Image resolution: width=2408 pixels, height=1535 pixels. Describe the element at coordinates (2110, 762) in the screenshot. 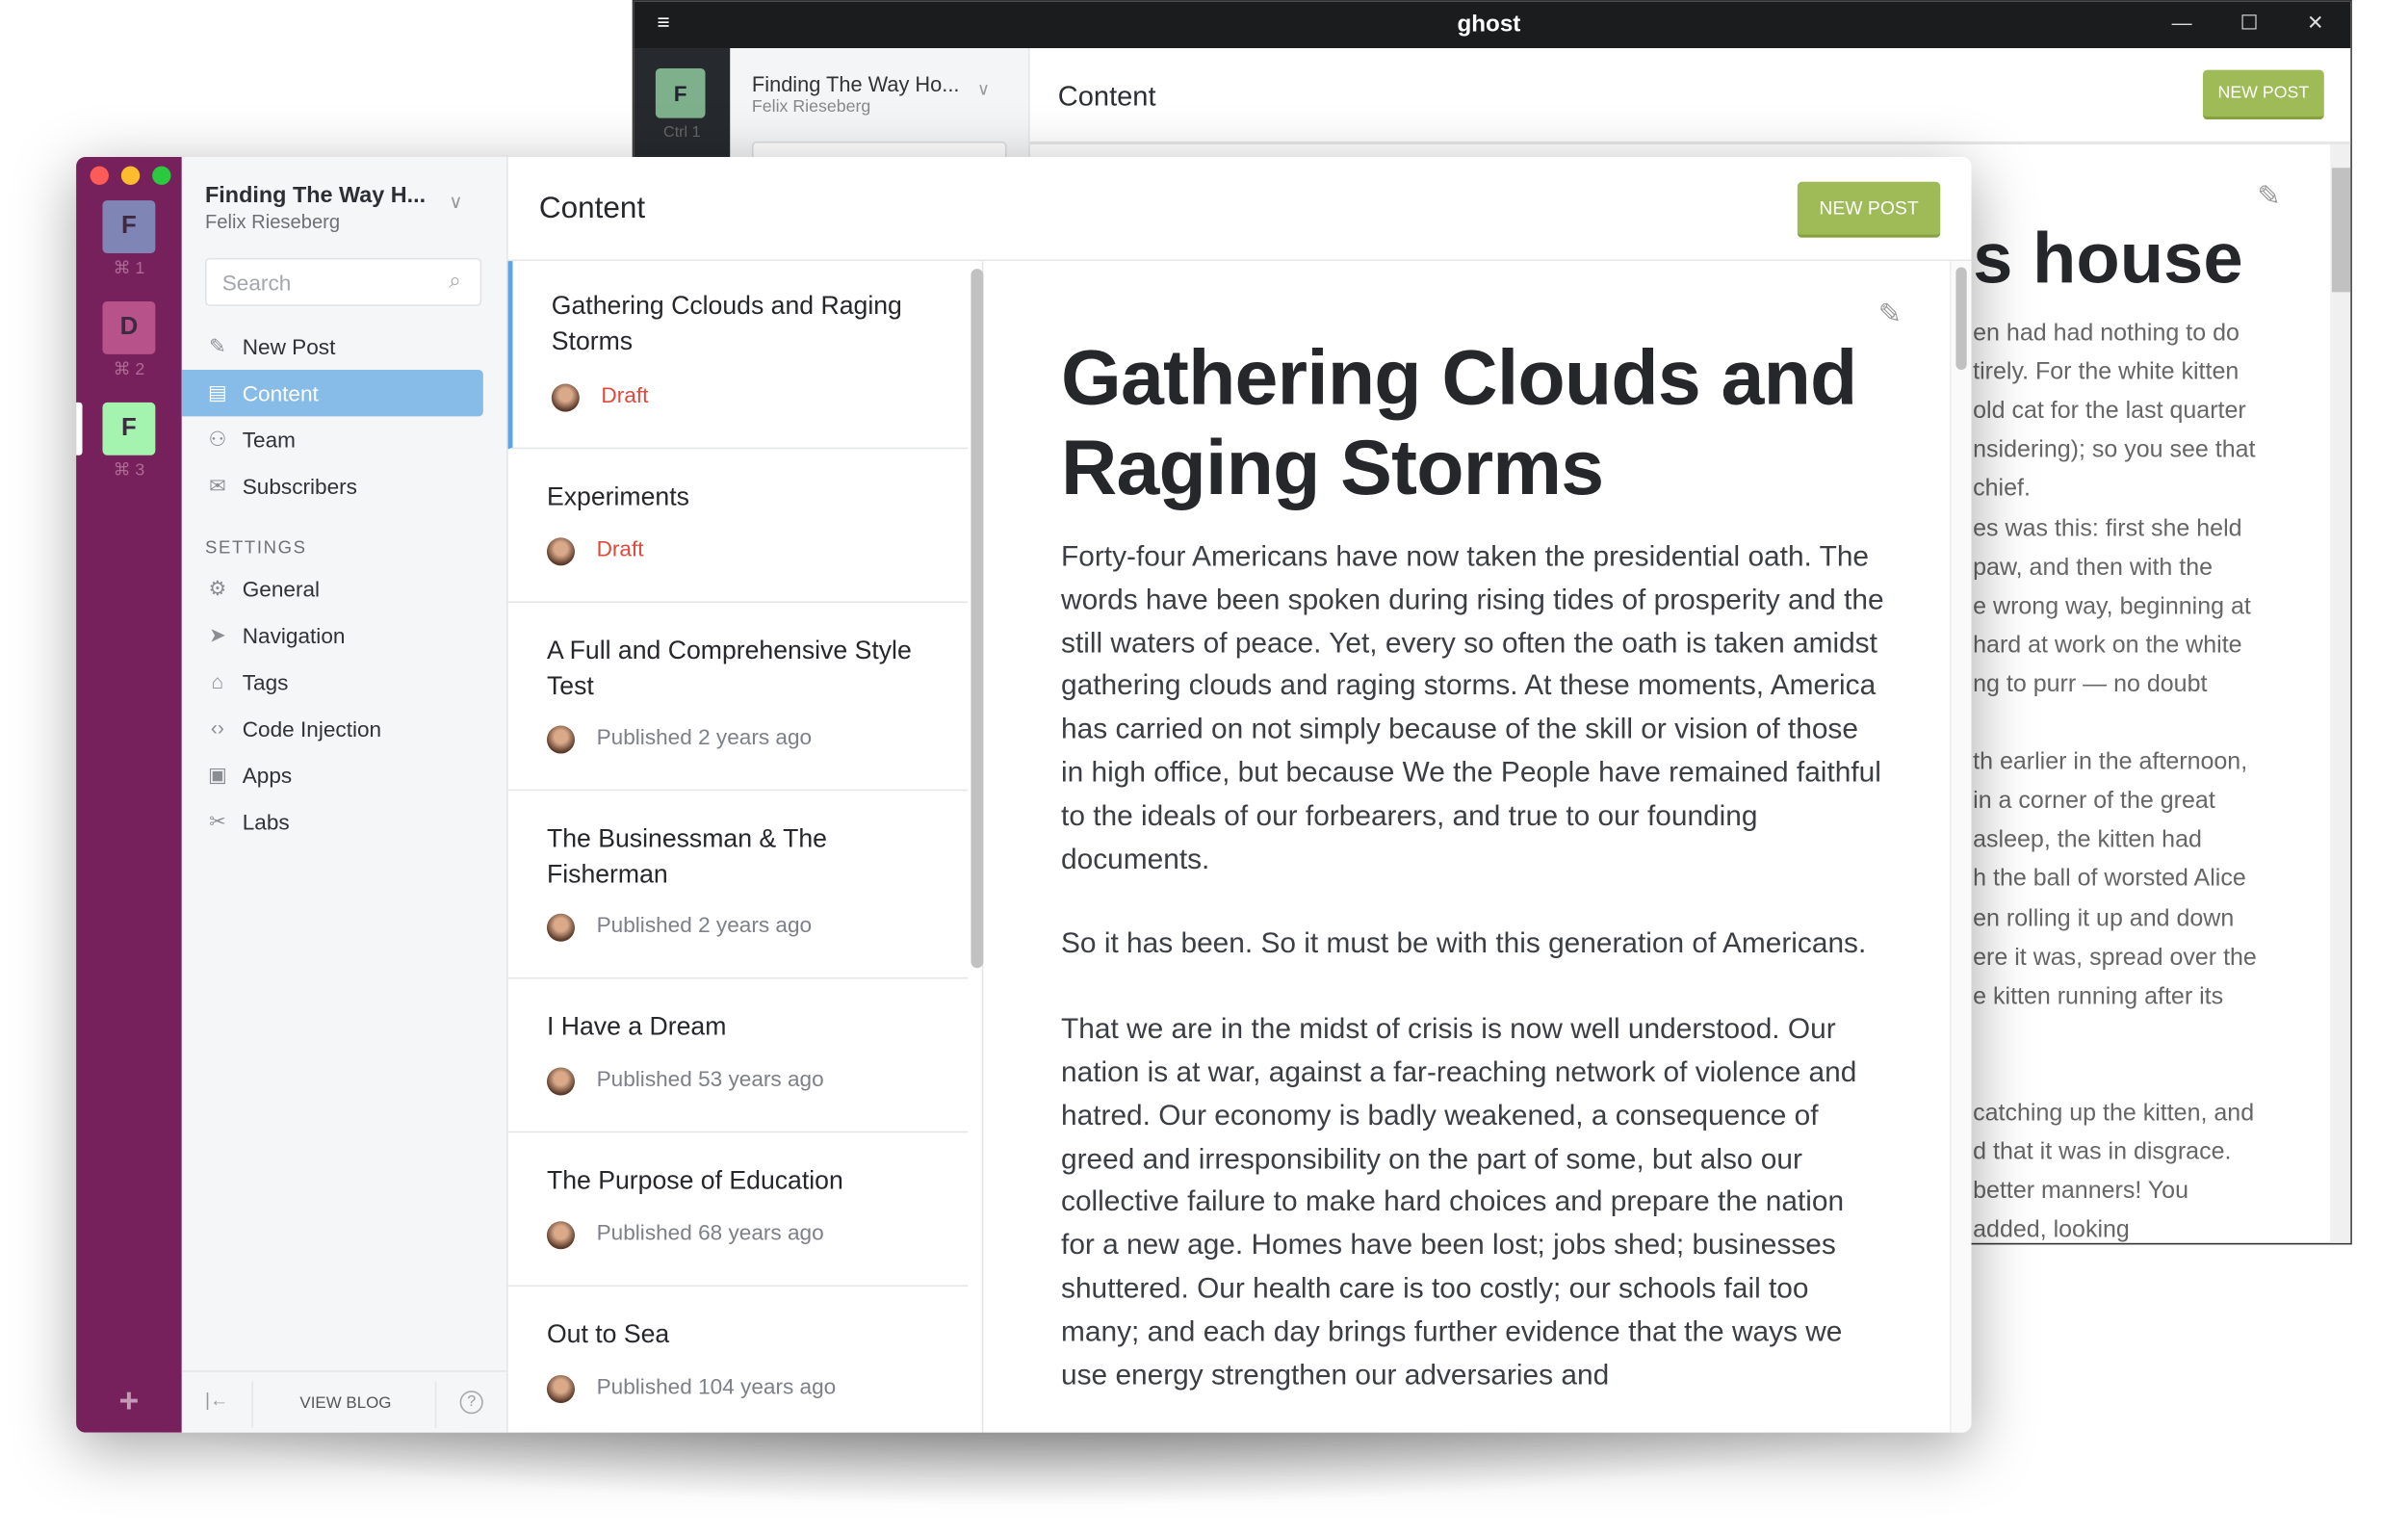

I see `article-line: th earlier in the afternoon,` at that location.